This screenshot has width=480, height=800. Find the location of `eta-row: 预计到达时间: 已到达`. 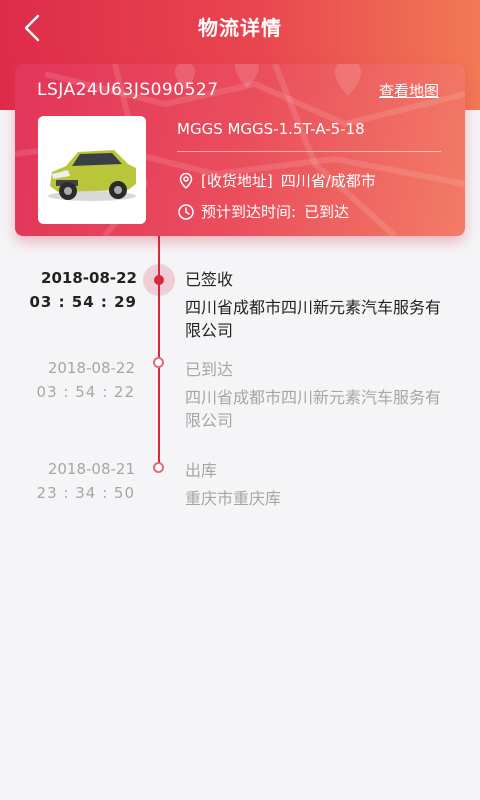

eta-row: 预计到达时间: 已到达 is located at coordinates (263, 211).